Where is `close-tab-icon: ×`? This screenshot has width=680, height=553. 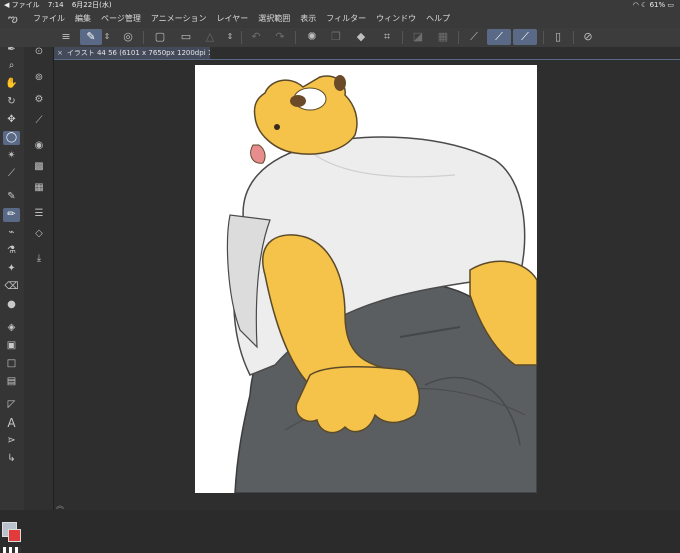
close-tab-icon: × is located at coordinates (60, 53).